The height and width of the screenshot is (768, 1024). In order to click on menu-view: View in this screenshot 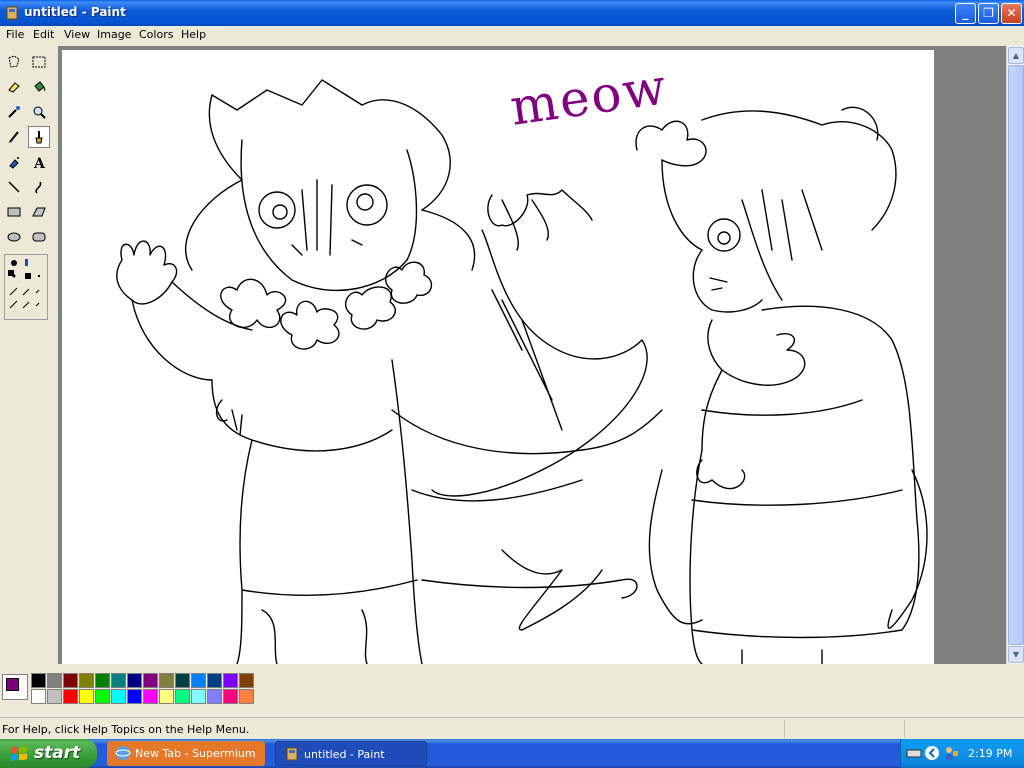, I will do `click(77, 34)`.